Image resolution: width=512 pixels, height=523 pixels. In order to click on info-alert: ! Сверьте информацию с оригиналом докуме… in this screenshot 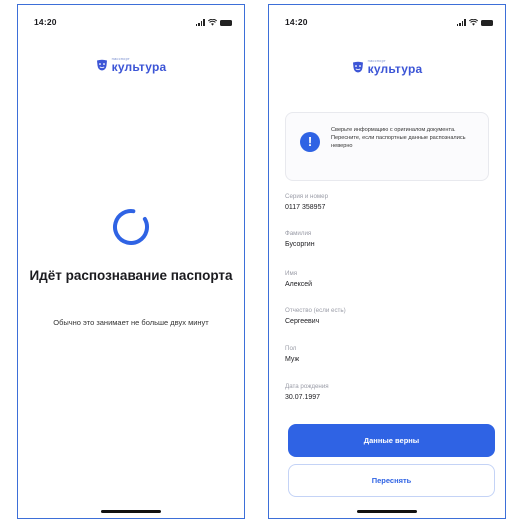, I will do `click(387, 146)`.